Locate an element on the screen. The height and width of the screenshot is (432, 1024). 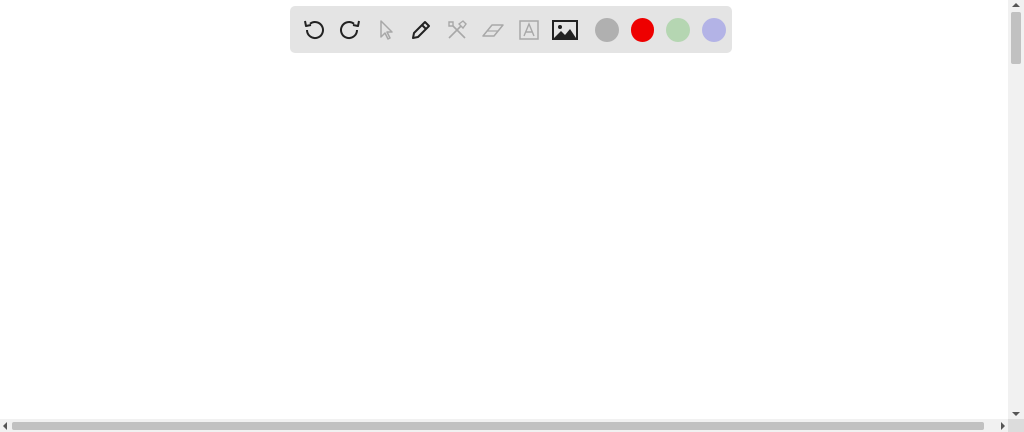
text-box-icon is located at coordinates (529, 29).